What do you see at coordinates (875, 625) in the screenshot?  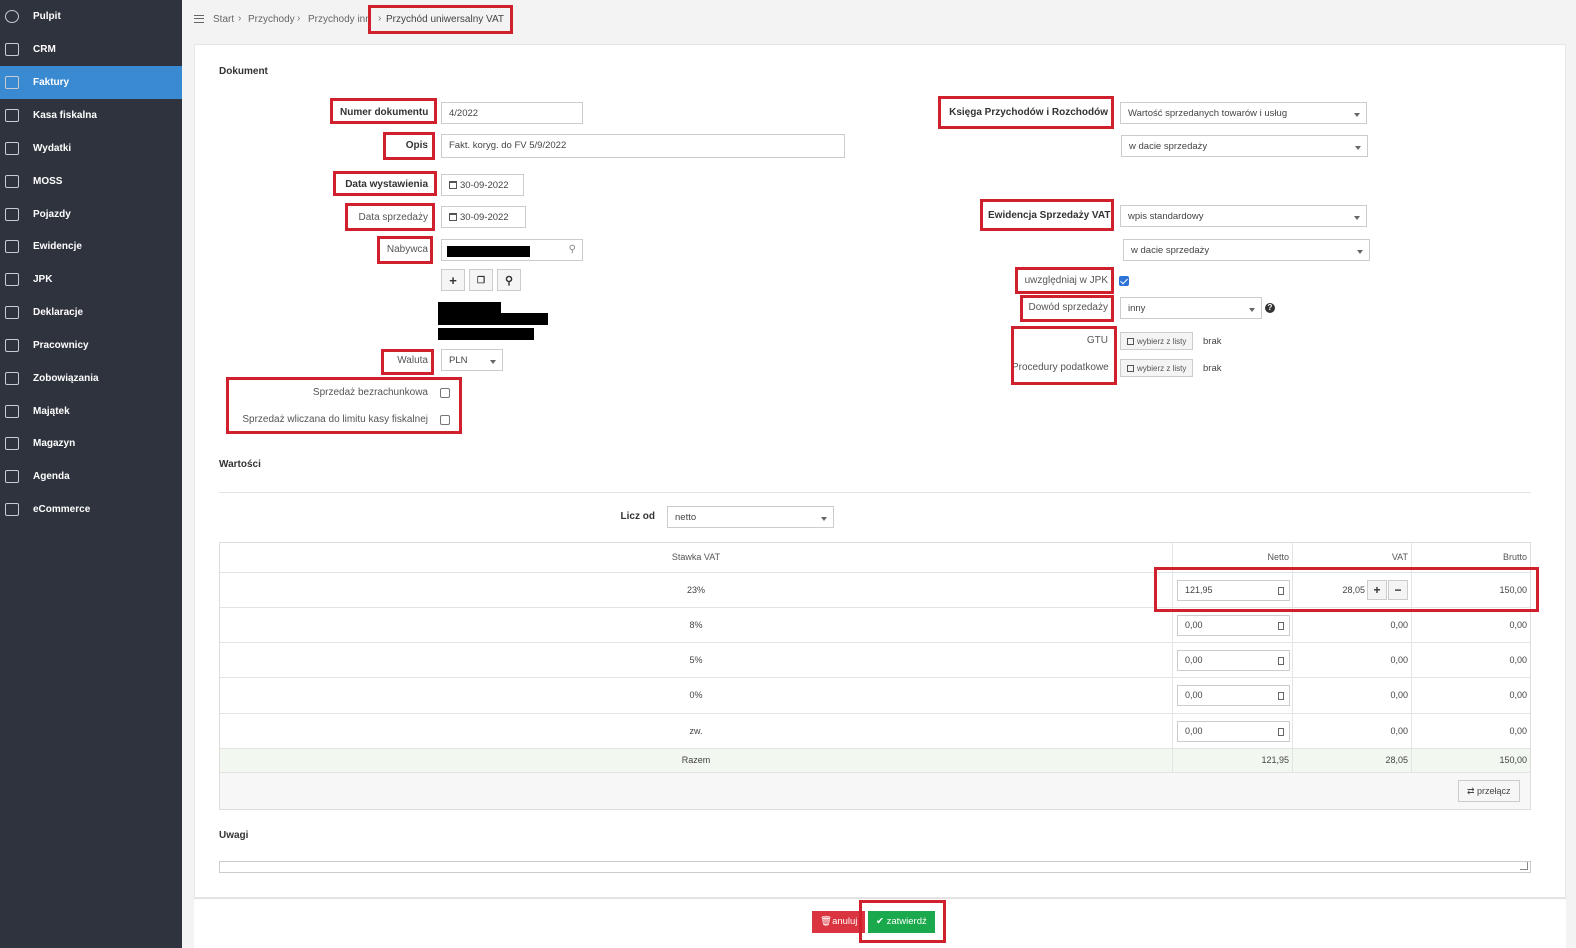 I see `table-row: 8% 0,00 0,00 0,00` at bounding box center [875, 625].